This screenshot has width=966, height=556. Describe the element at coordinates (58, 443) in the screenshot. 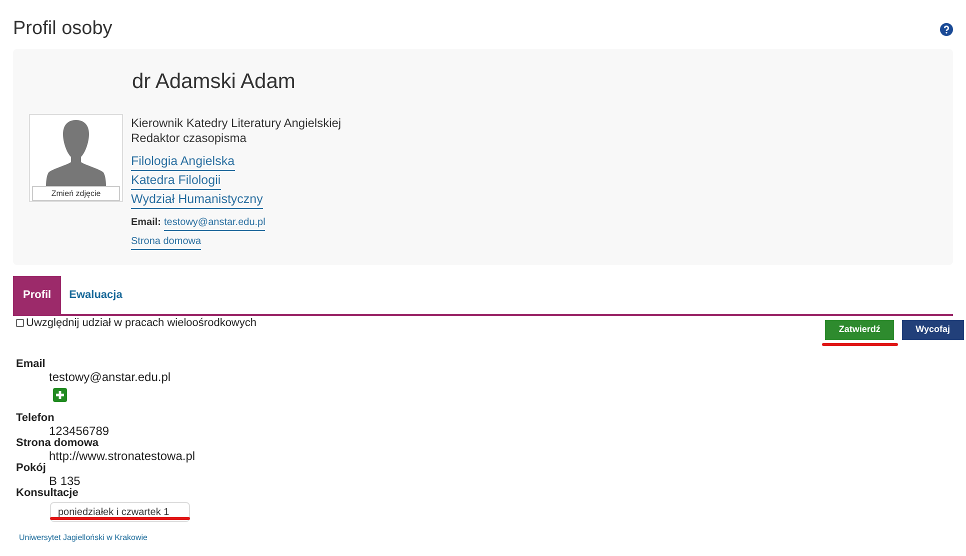

I see `field-label: Strona domowa` at that location.